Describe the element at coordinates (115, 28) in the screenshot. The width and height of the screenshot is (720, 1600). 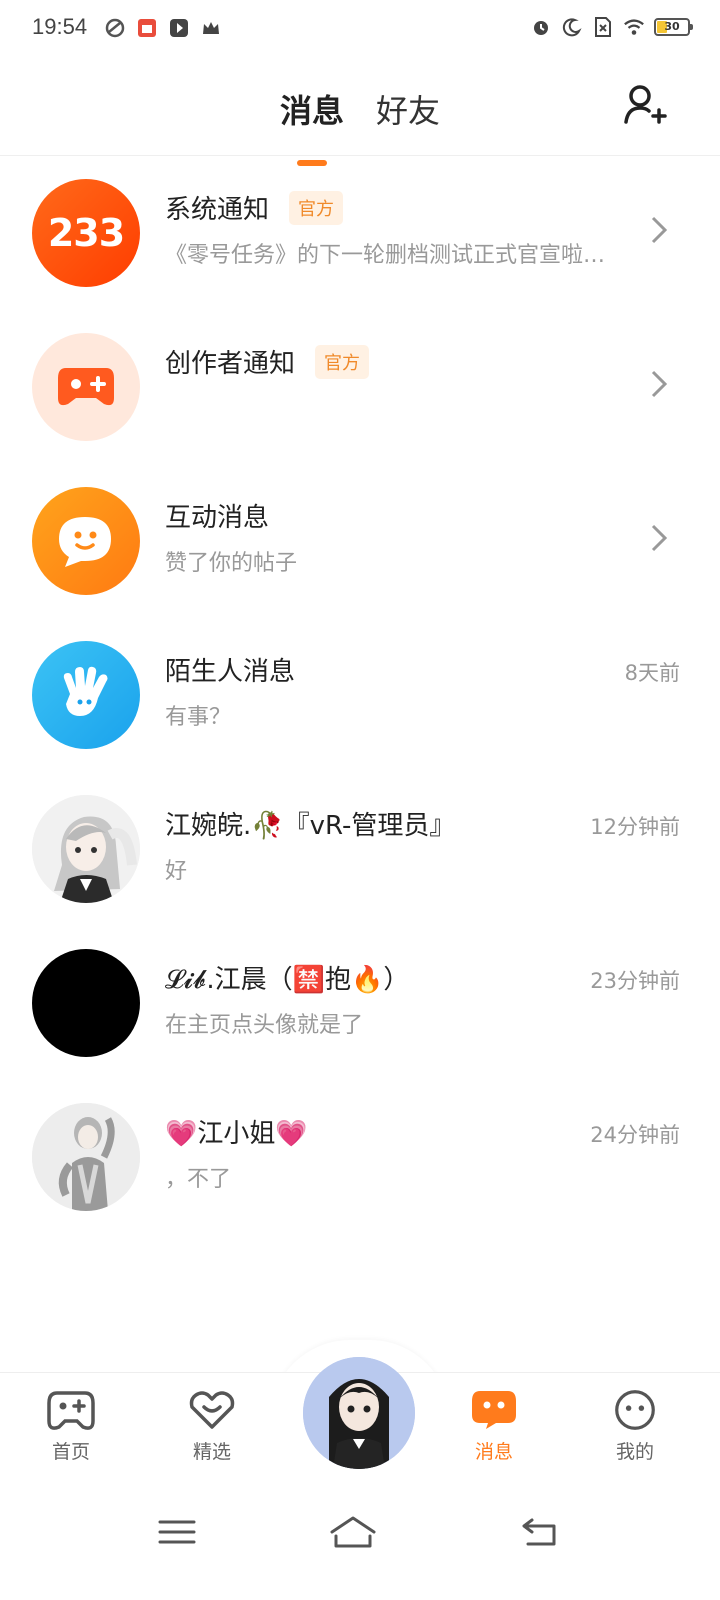
I see `leaf-icon` at that location.